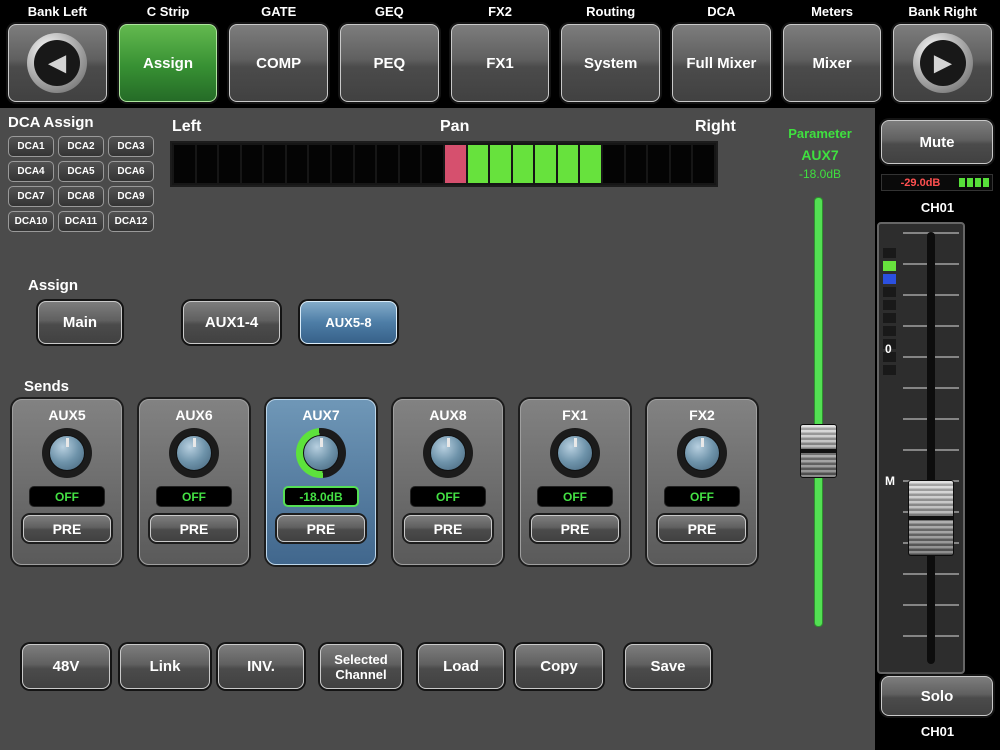 The width and height of the screenshot is (1000, 750). I want to click on channel-strip: Mute -29.0dB CH01 0 M Solo CH01, so click(937, 429).